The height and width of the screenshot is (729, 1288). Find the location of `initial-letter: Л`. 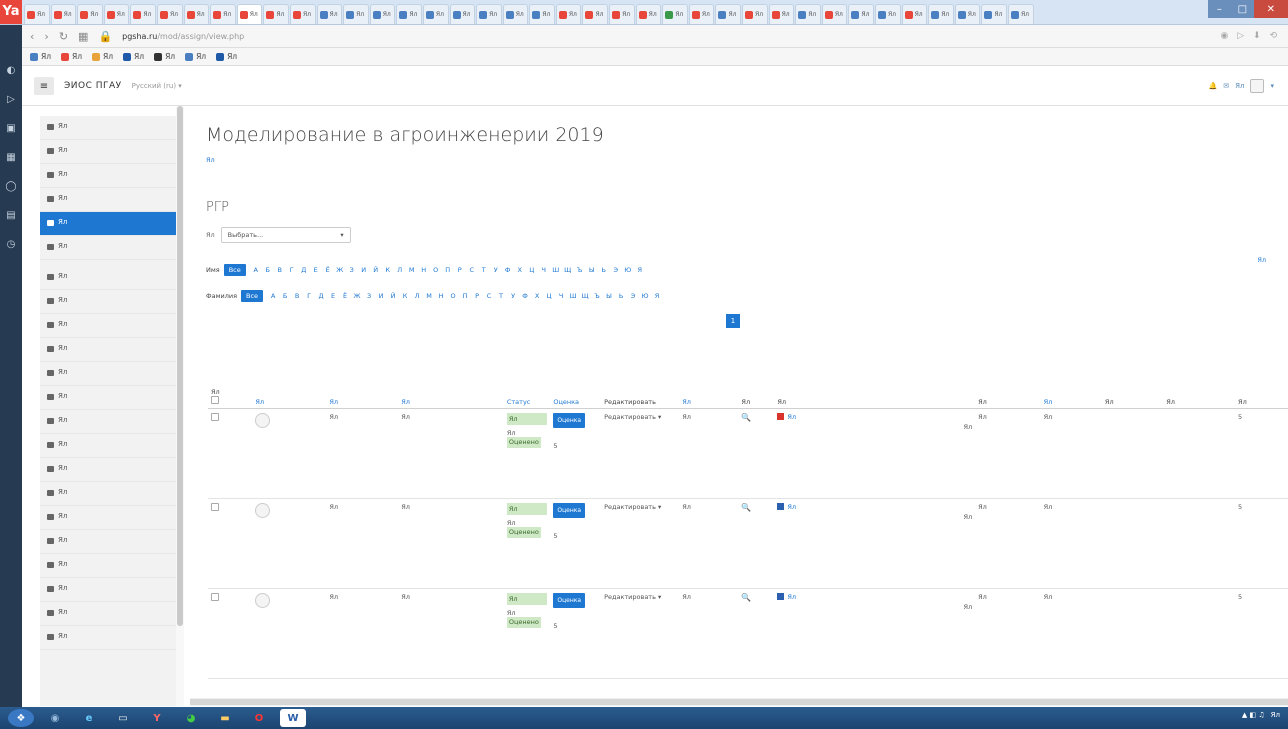

initial-letter: Л is located at coordinates (417, 296).